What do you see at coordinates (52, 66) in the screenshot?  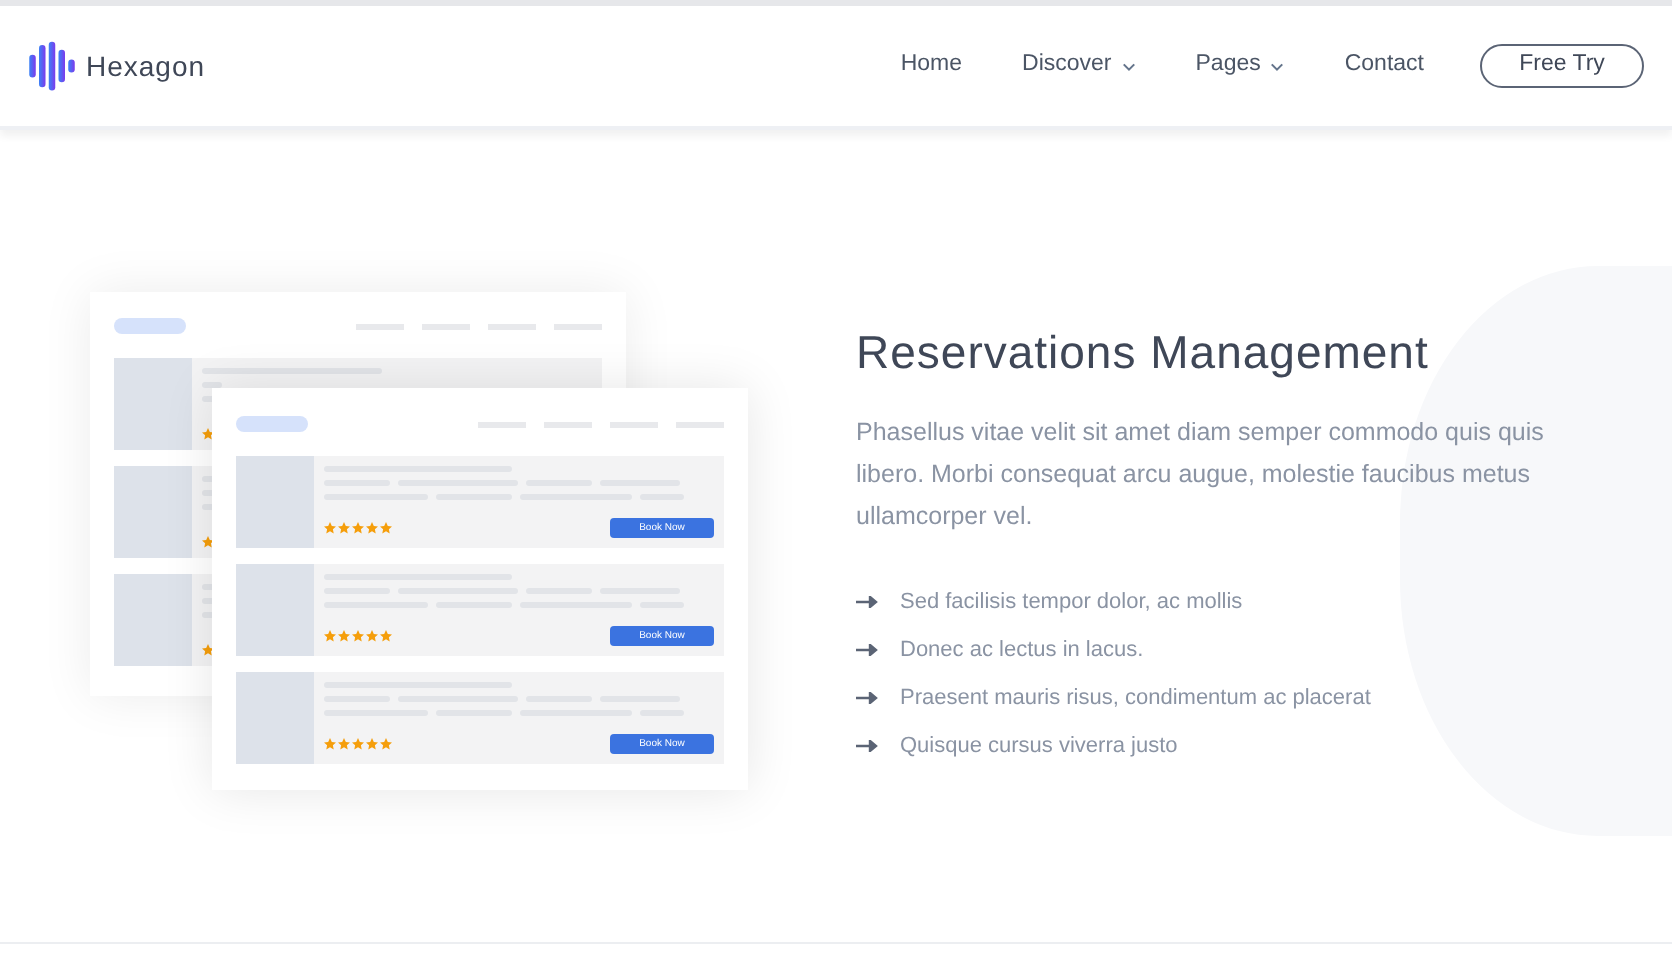 I see `logo-icon` at bounding box center [52, 66].